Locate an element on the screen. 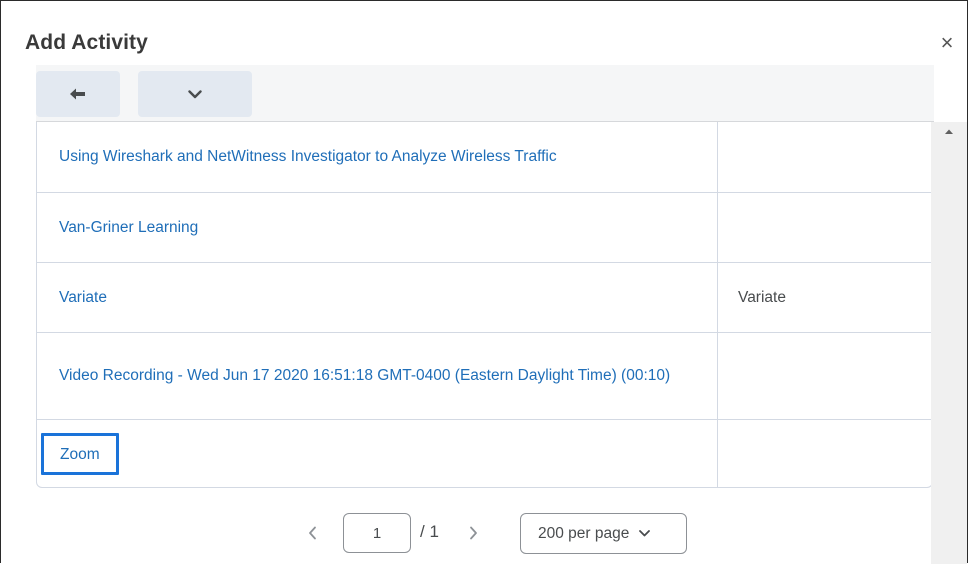  activity-link-zoom: Zoom is located at coordinates (80, 454).